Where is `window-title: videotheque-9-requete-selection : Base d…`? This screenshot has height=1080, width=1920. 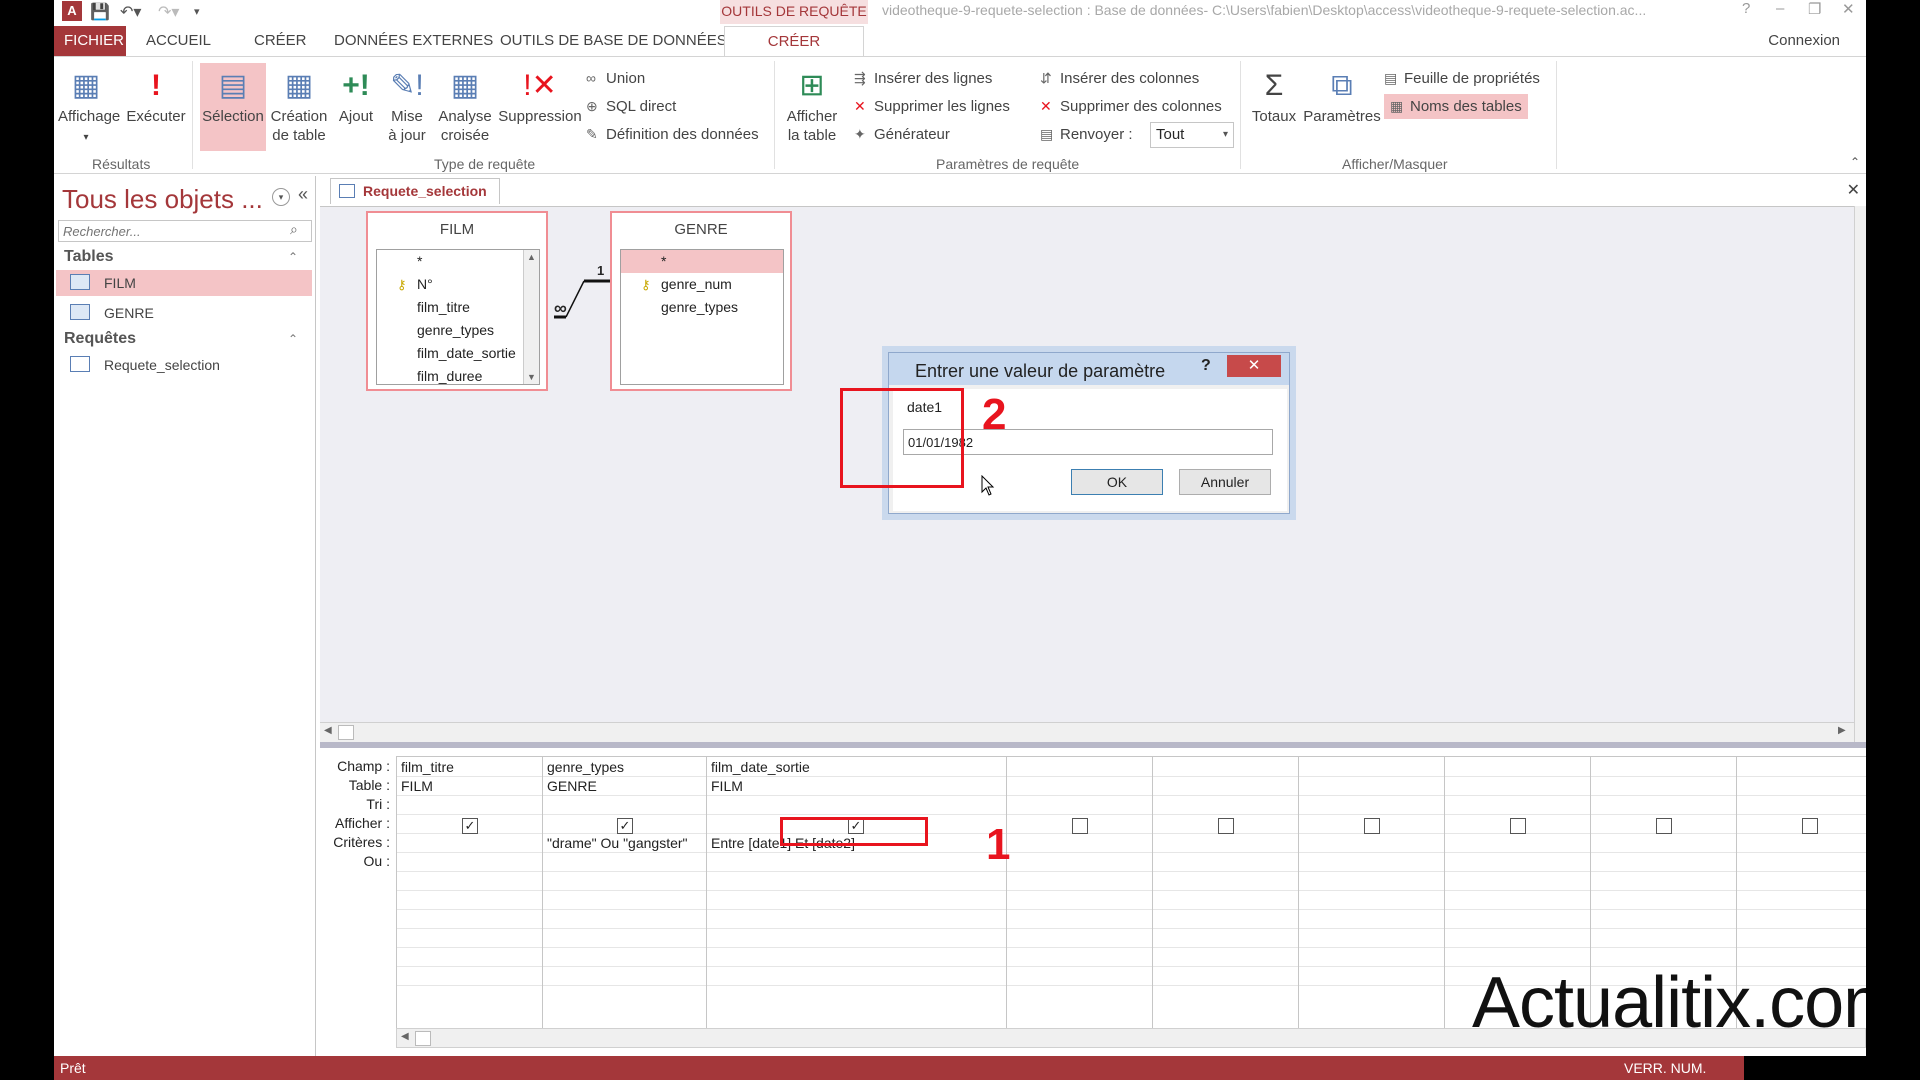
window-title: videotheque-9-requete-selection : Base d… is located at coordinates (1264, 10).